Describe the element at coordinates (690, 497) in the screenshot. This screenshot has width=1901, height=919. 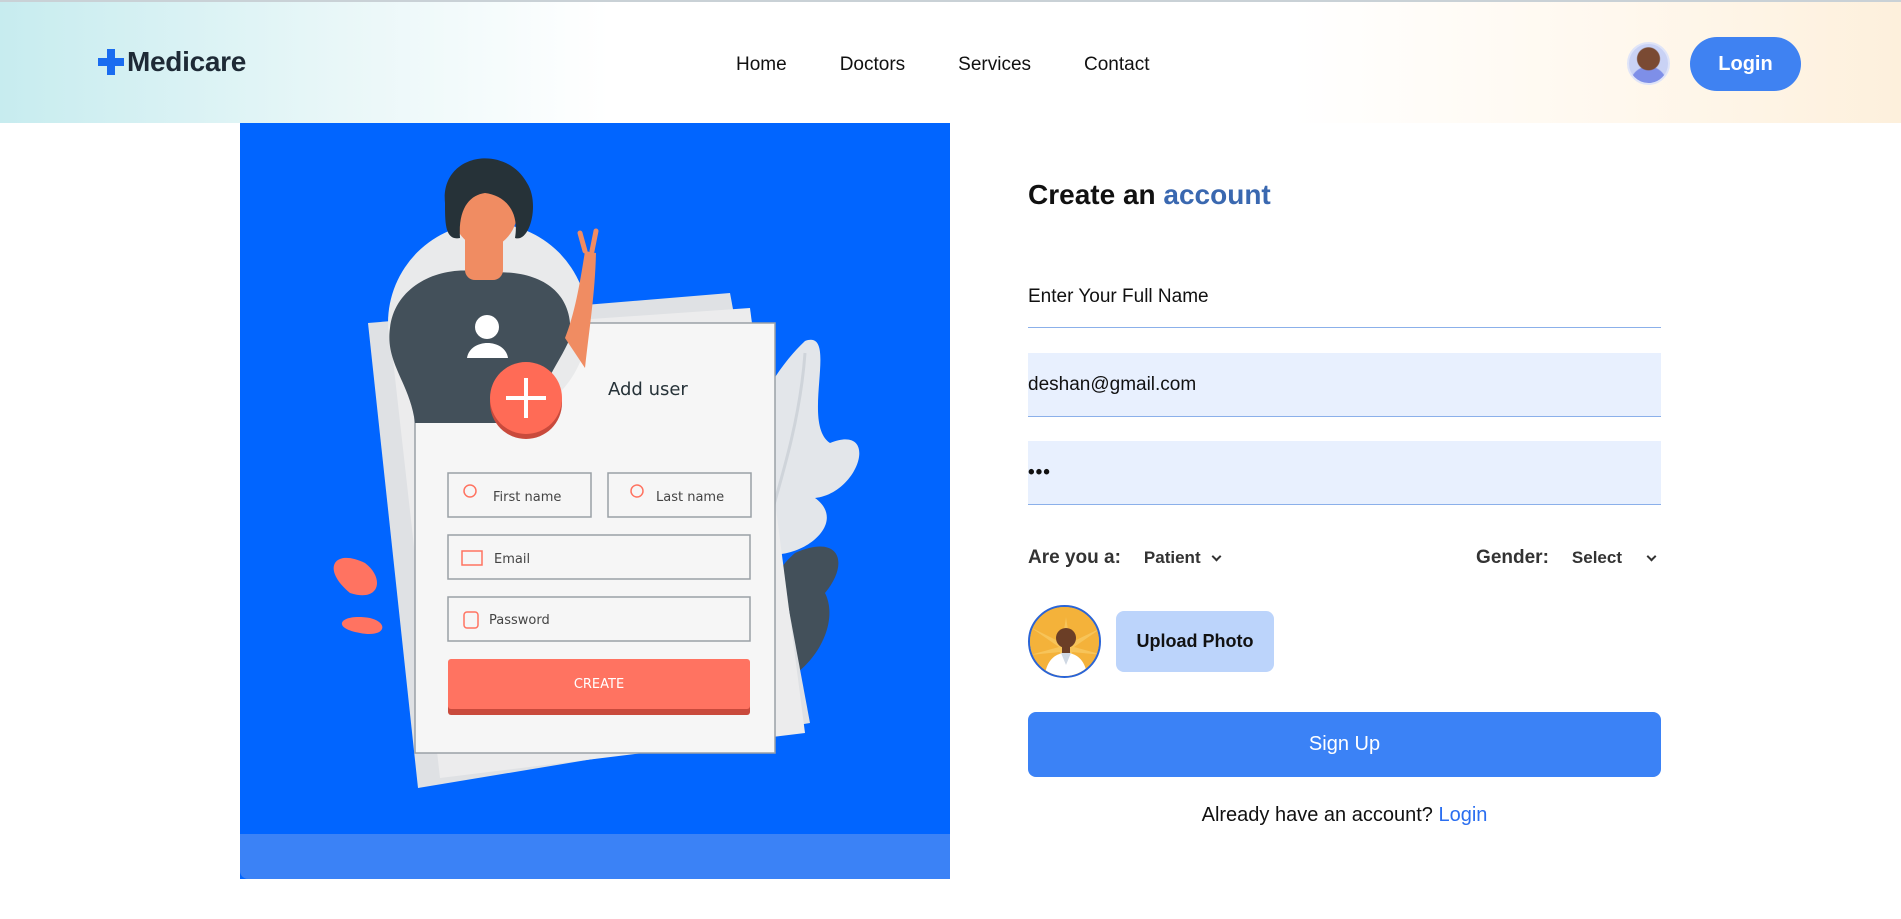
I see `card-last-name: Last name` at that location.